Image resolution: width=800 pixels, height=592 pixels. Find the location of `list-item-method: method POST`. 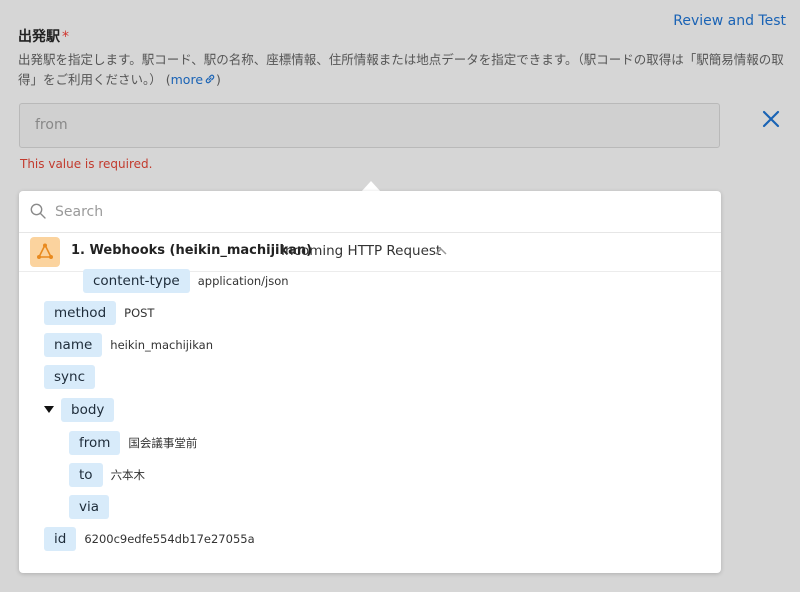

list-item-method: method POST is located at coordinates (99, 313).